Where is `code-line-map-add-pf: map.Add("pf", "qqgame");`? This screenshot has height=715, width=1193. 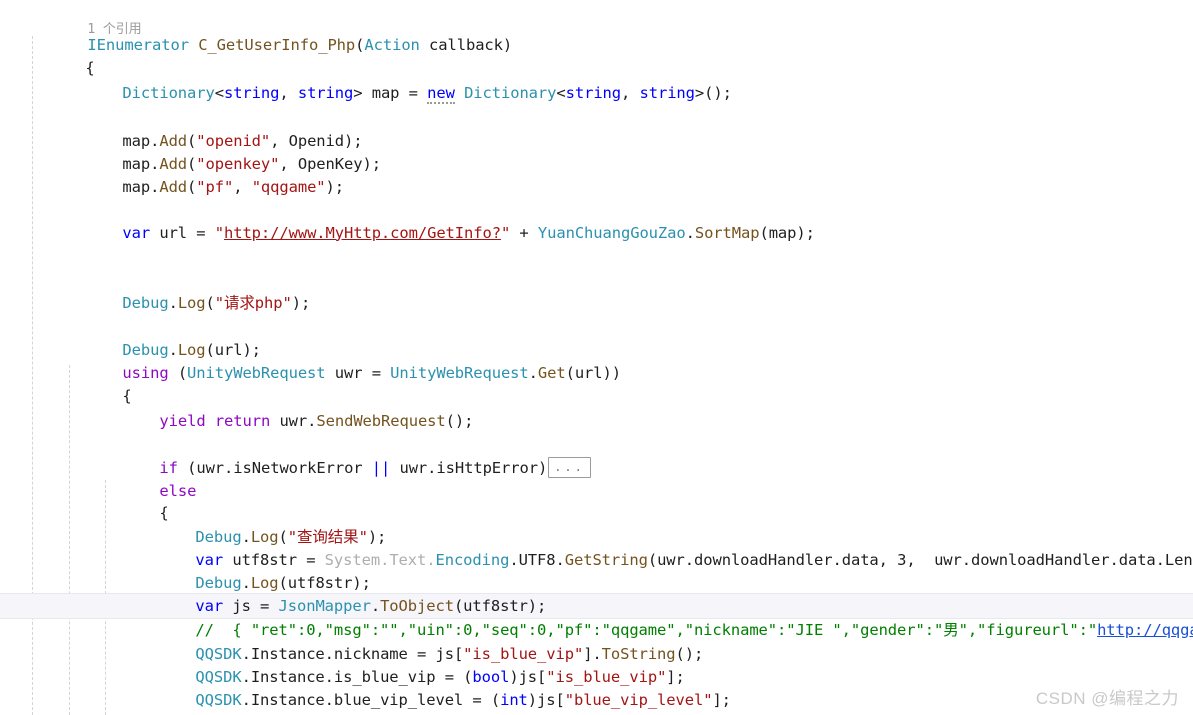
code-line-map-add-pf: map.Add("pf", "qqgame"); is located at coordinates (205, 174).